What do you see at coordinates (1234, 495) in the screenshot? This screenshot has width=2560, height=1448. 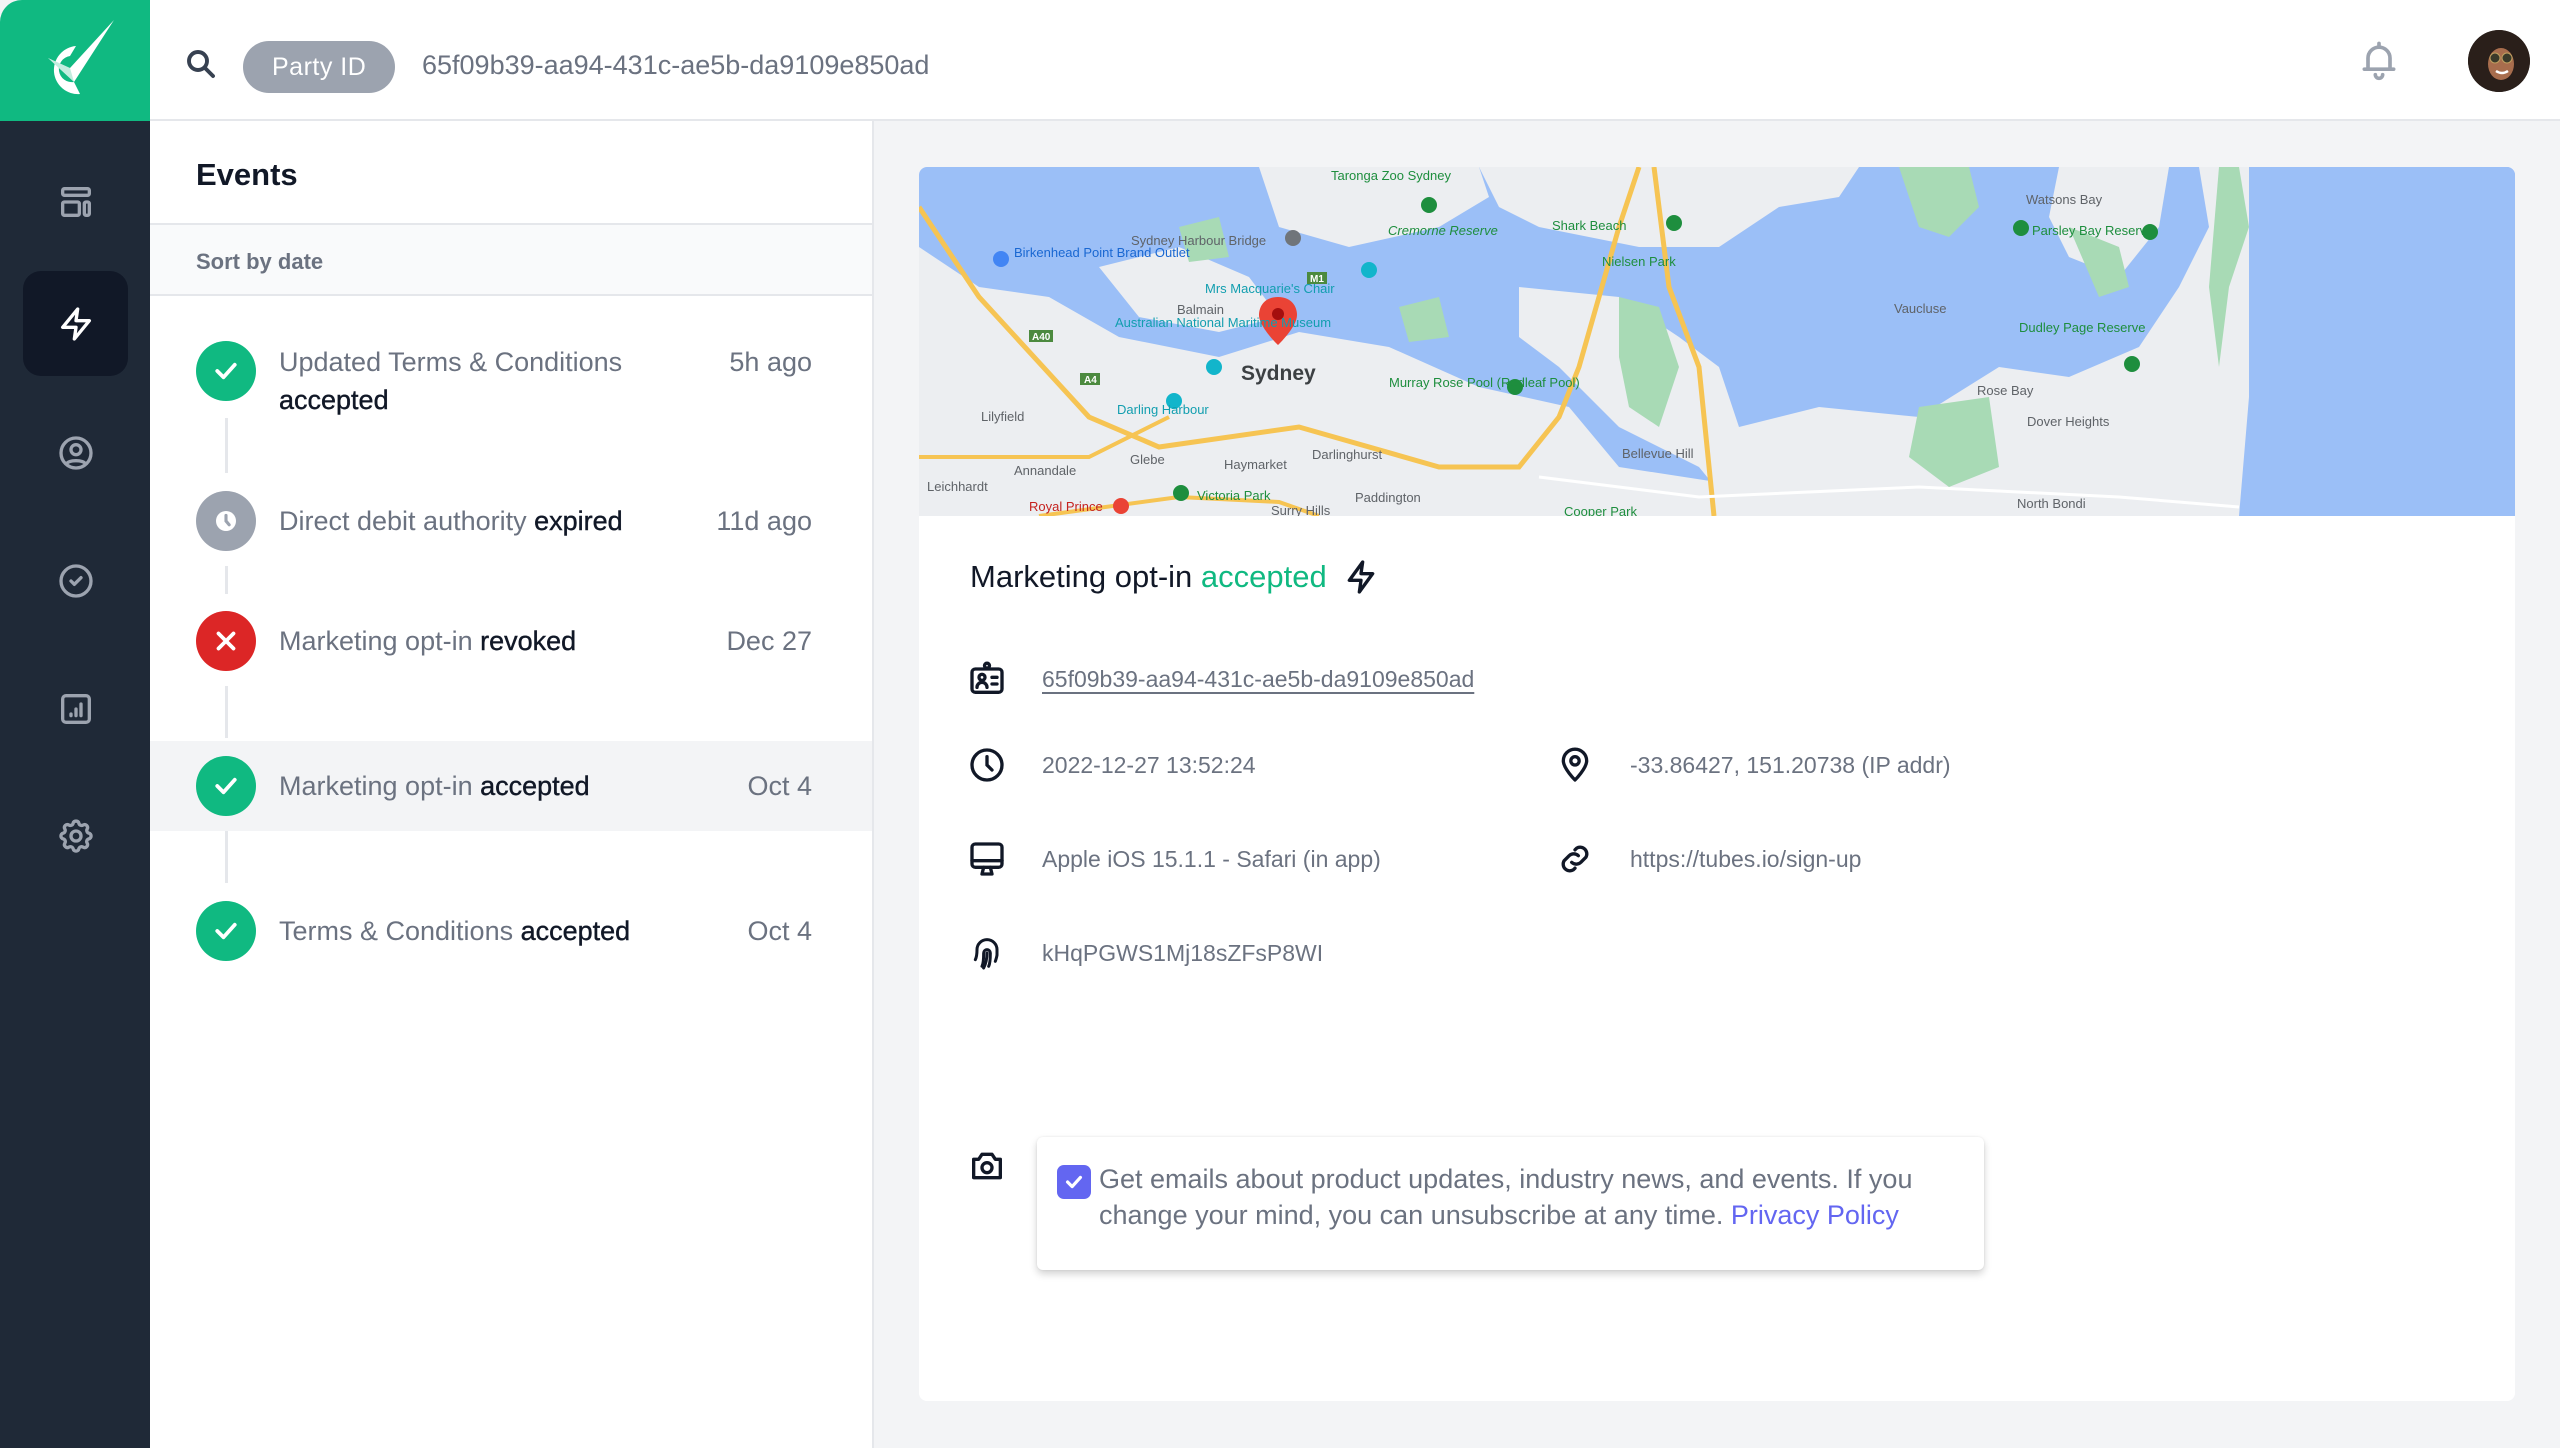 I see `map-label: Victoria Park` at bounding box center [1234, 495].